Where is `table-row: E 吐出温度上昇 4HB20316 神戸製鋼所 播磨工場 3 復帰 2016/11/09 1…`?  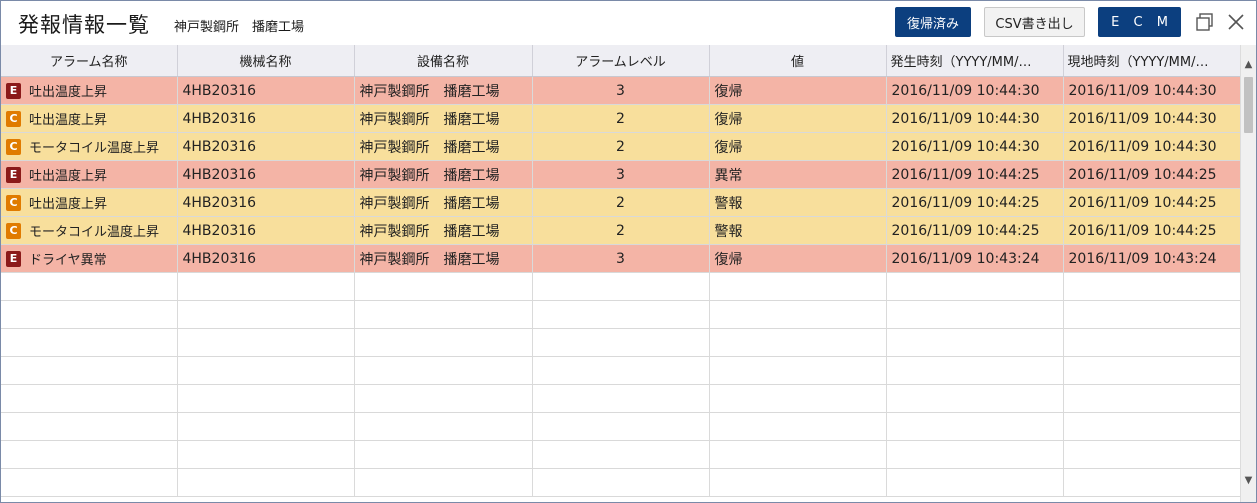 table-row: E 吐出温度上昇 4HB20316 神戸製鋼所 播磨工場 3 復帰 2016/11/09 1… is located at coordinates (620, 90).